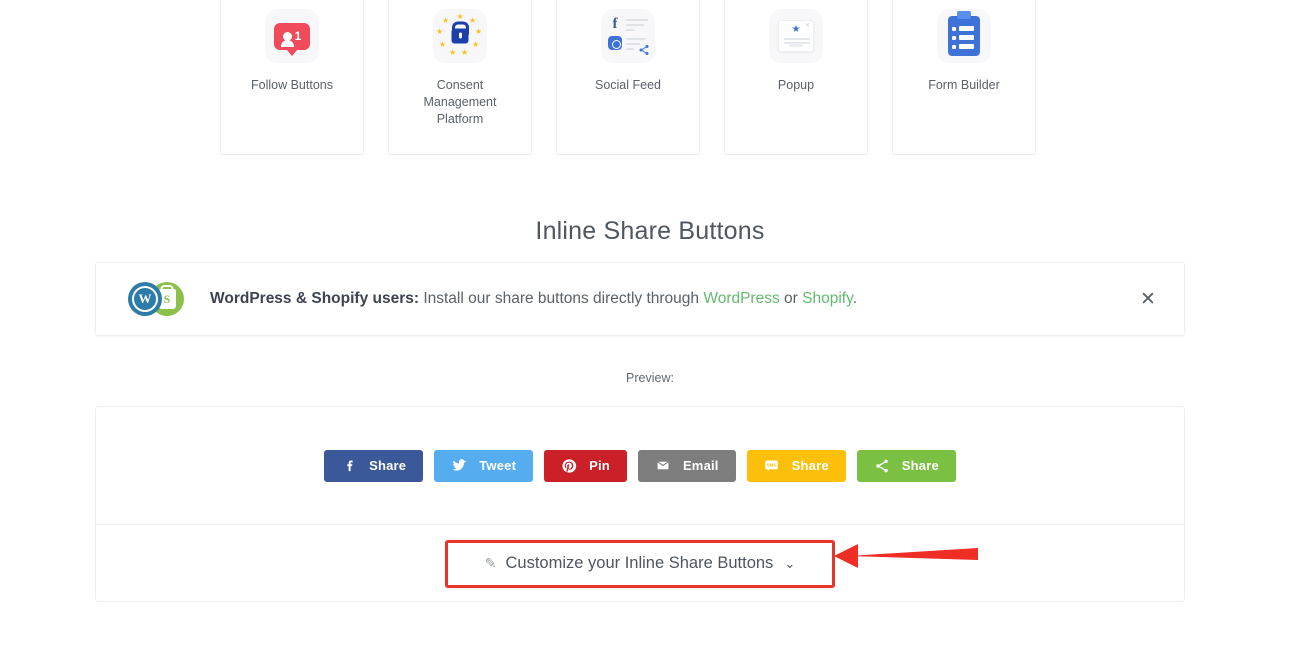 Image resolution: width=1300 pixels, height=660 pixels. I want to click on notice-between: or, so click(791, 298).